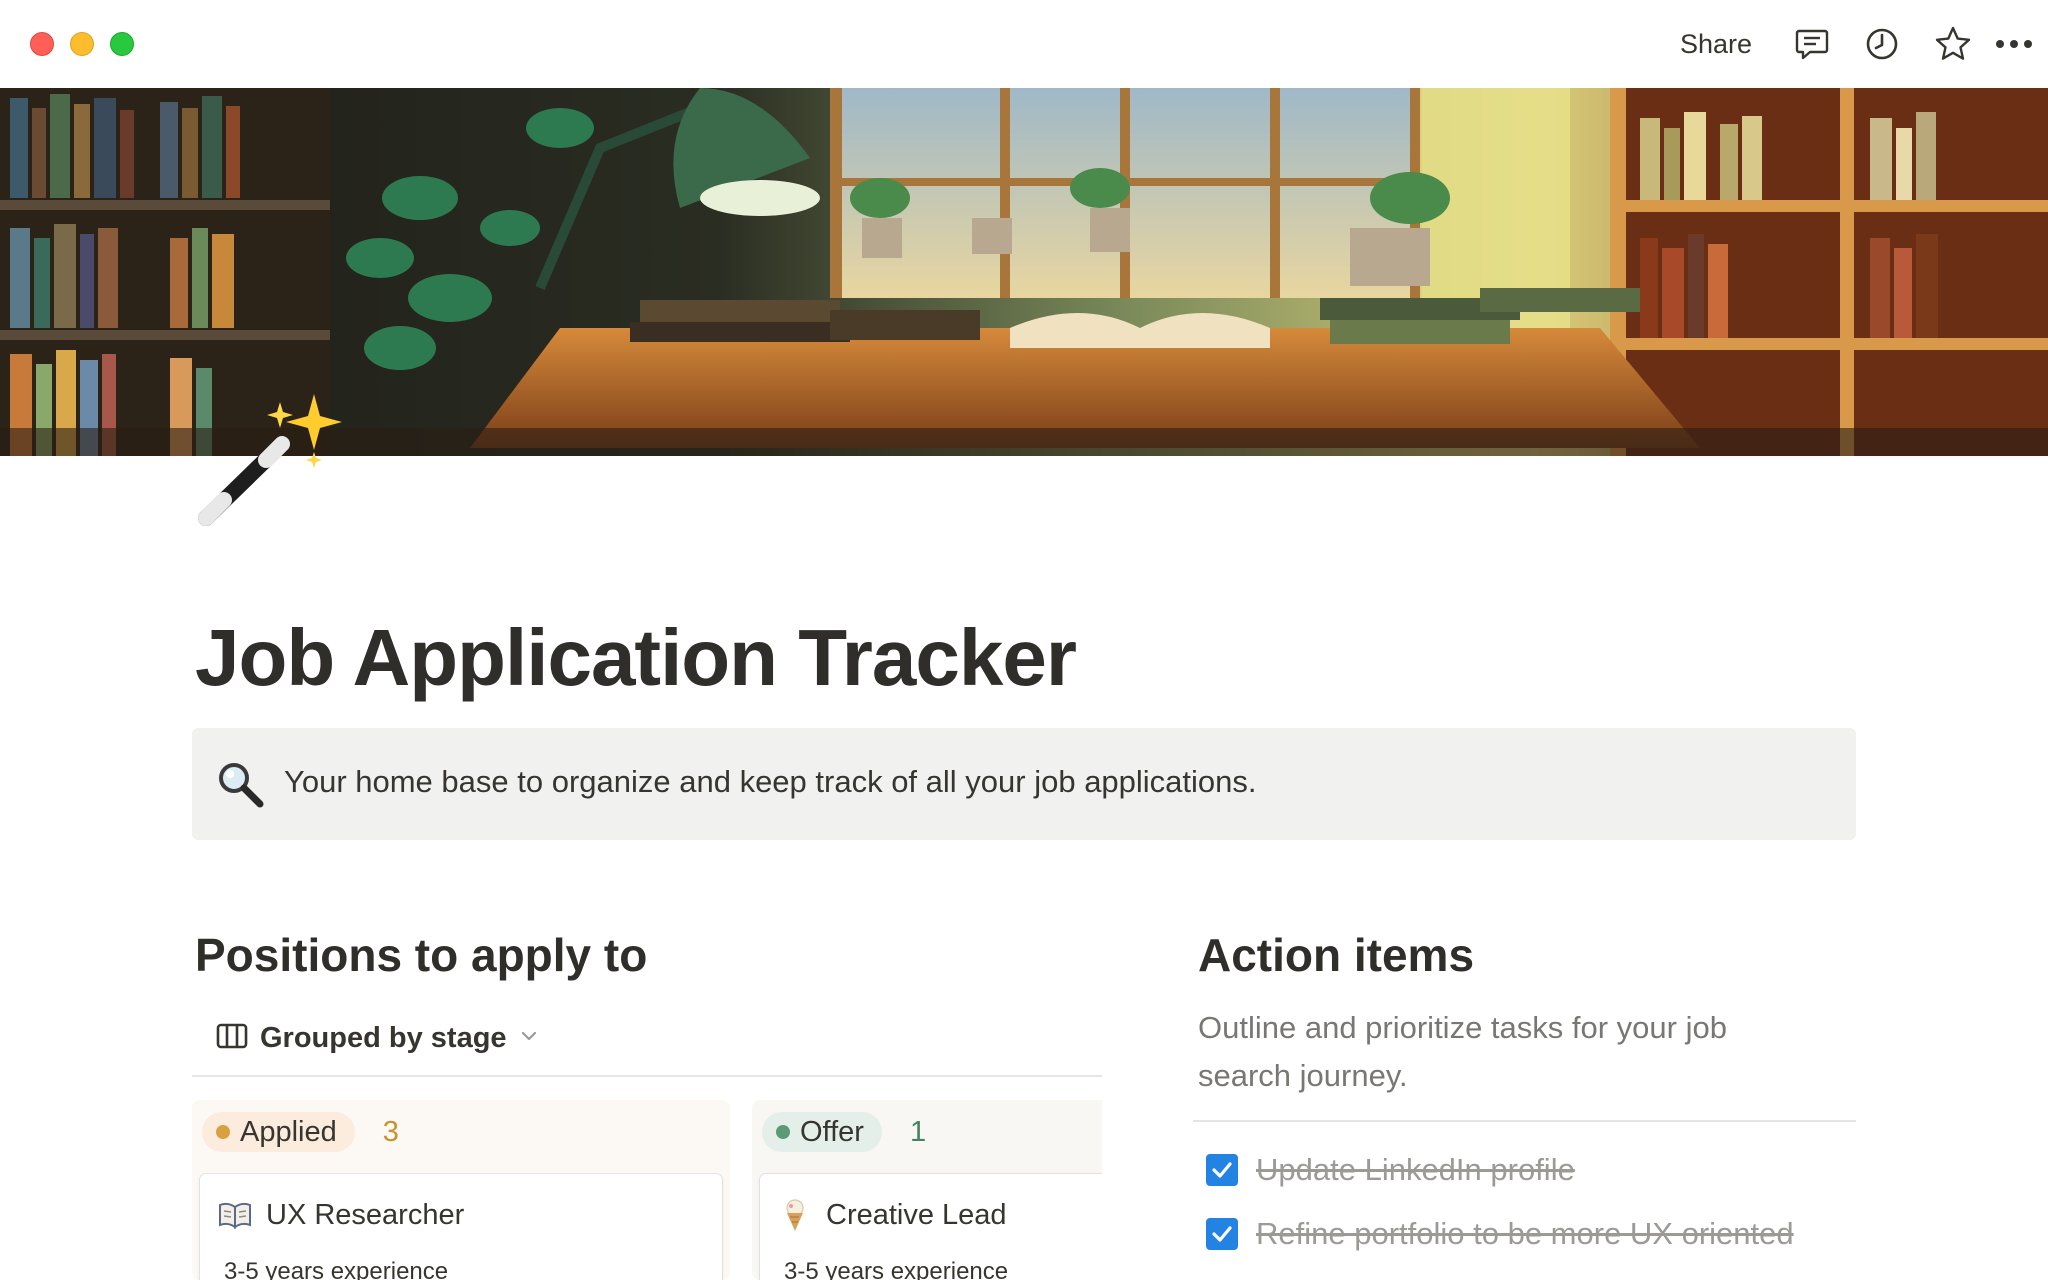 This screenshot has width=2048, height=1280. Describe the element at coordinates (2014, 44) in the screenshot. I see `more-icon` at that location.